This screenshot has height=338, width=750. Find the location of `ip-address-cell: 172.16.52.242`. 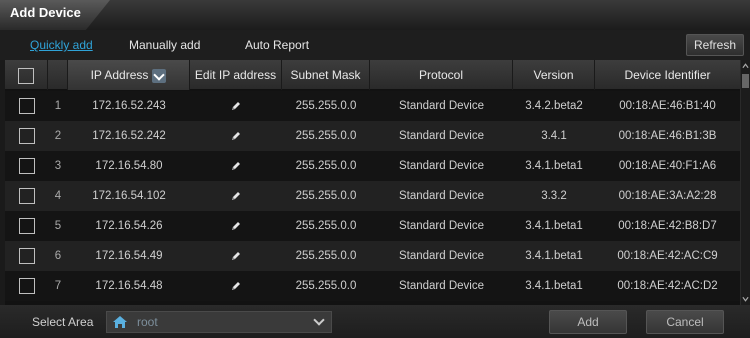

ip-address-cell: 172.16.52.242 is located at coordinates (129, 136).